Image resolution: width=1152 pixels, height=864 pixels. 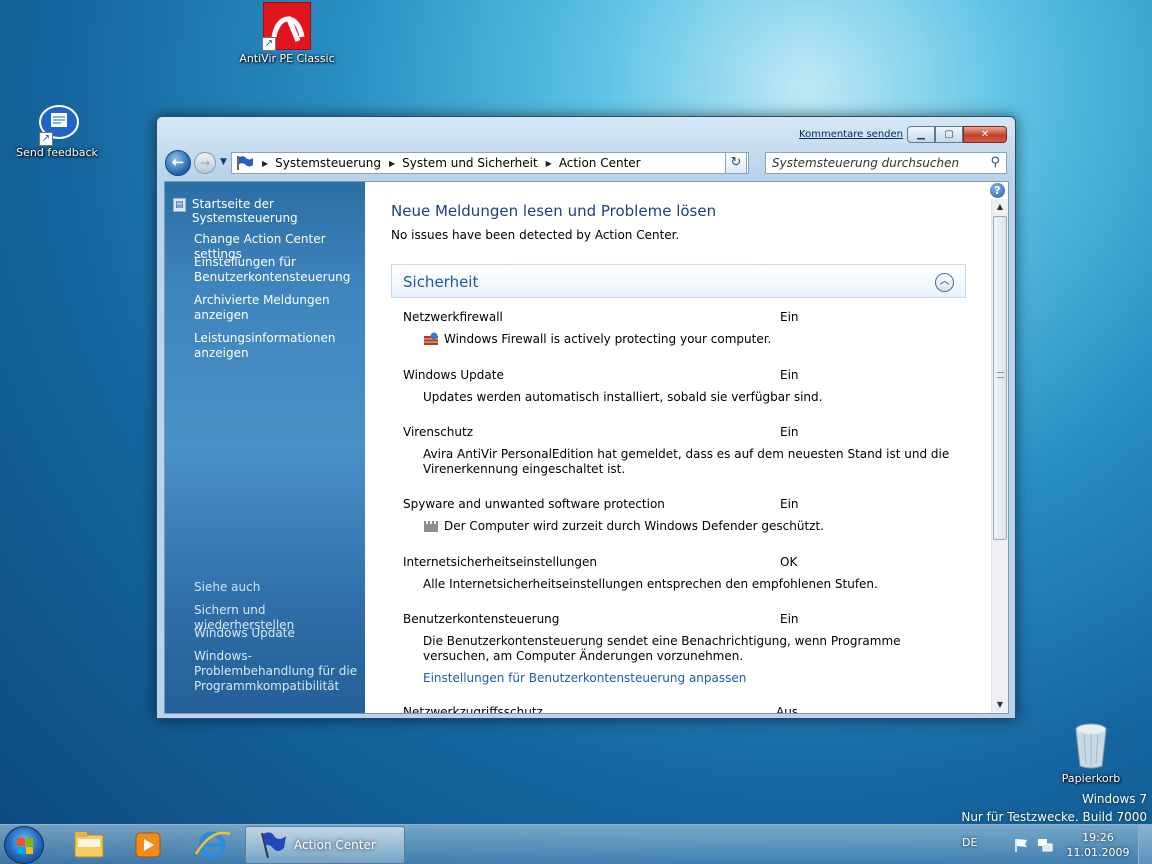 I want to click on windows-update-link: Windows Update, so click(x=278, y=633).